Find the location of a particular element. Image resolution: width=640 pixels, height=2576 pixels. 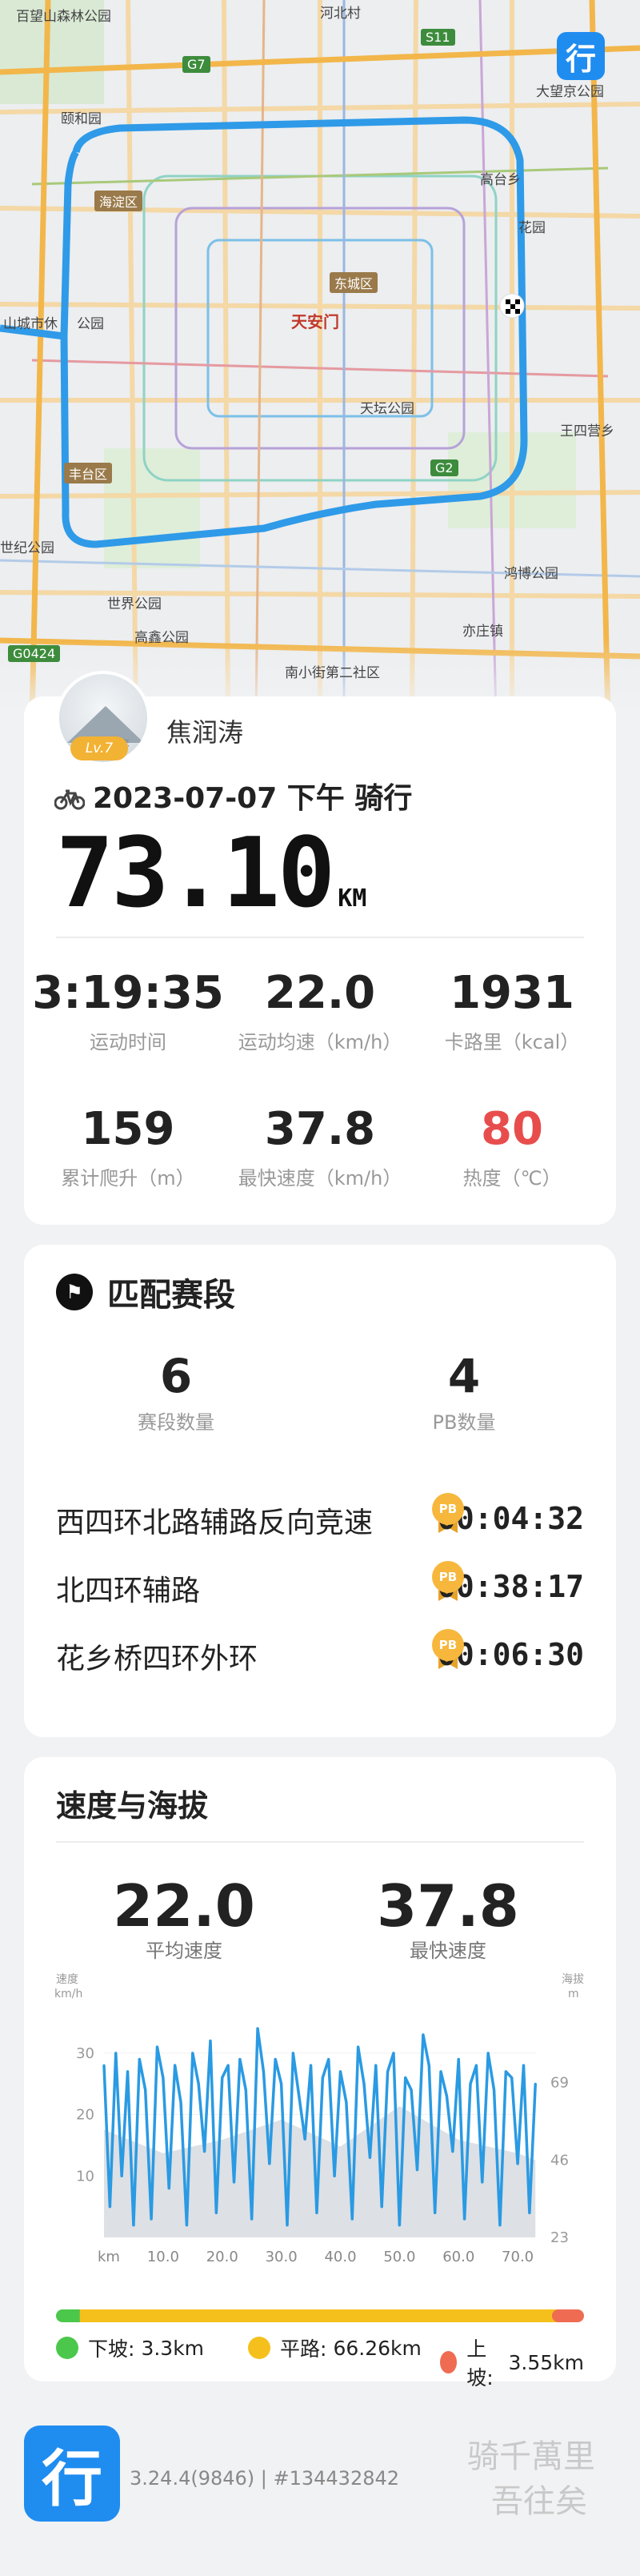

map-label: 高台乡 is located at coordinates (500, 180).